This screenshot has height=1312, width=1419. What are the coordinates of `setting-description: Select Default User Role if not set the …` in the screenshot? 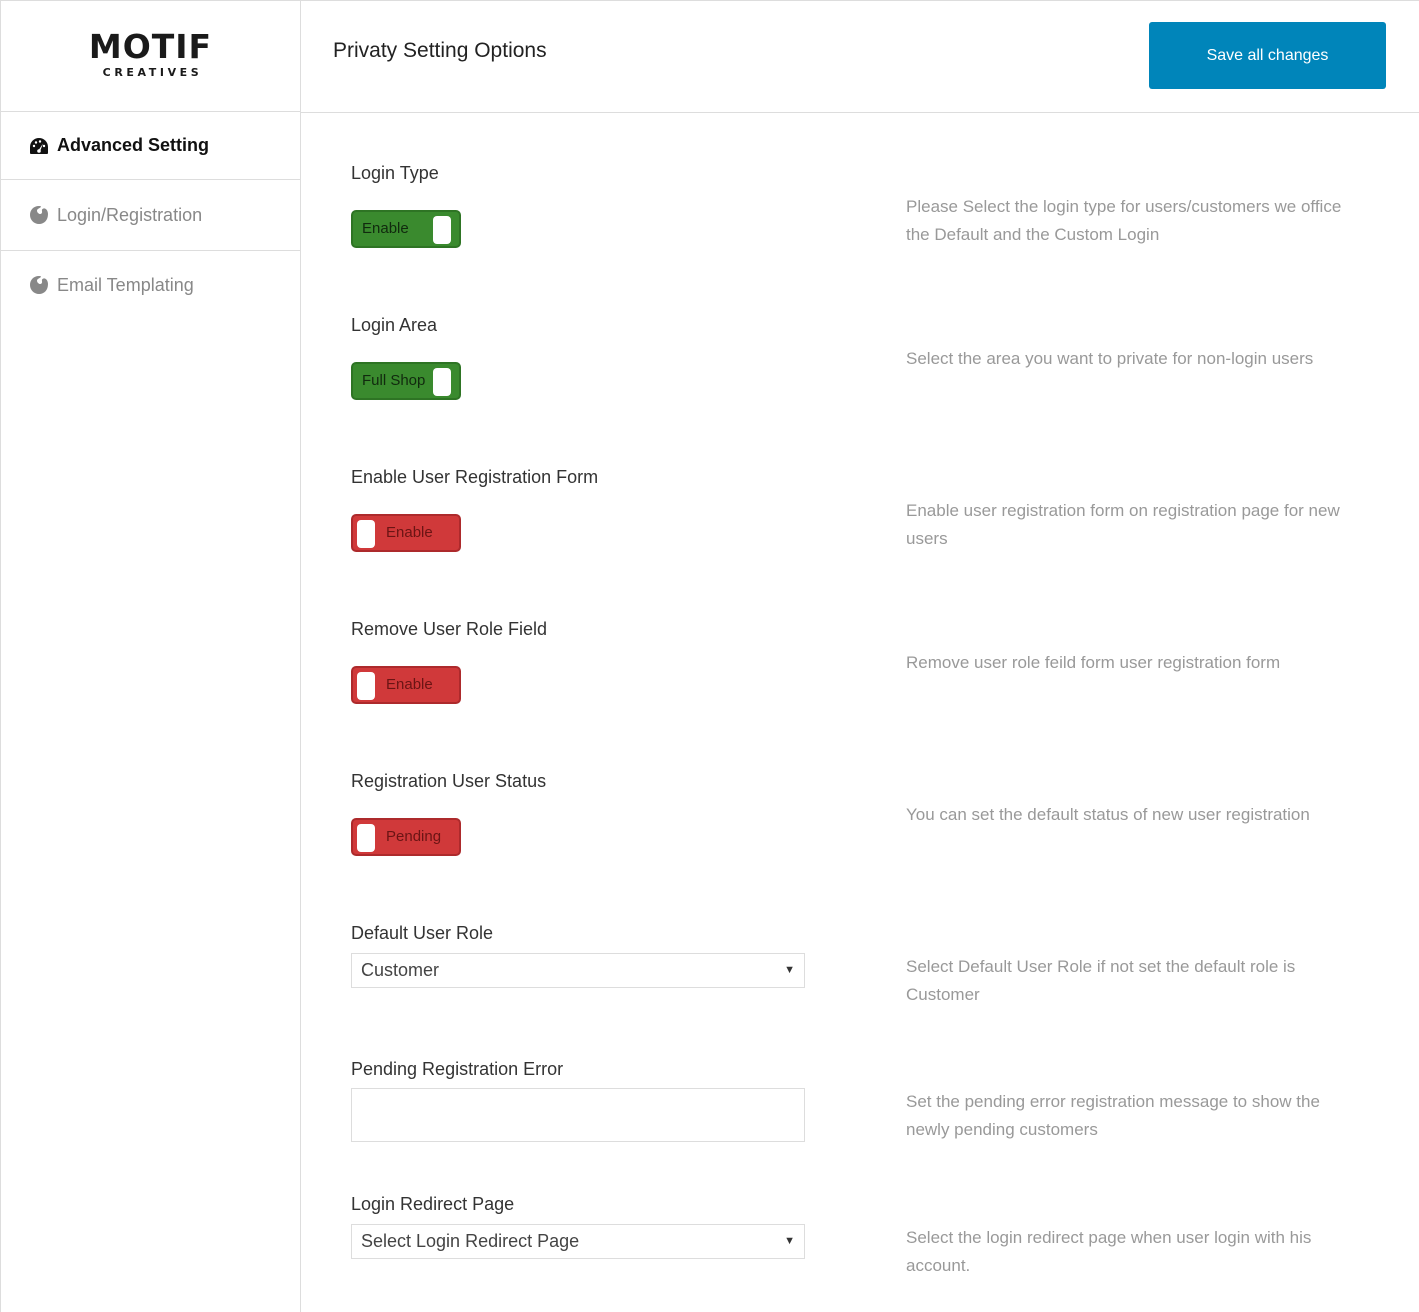 It's located at (1101, 980).